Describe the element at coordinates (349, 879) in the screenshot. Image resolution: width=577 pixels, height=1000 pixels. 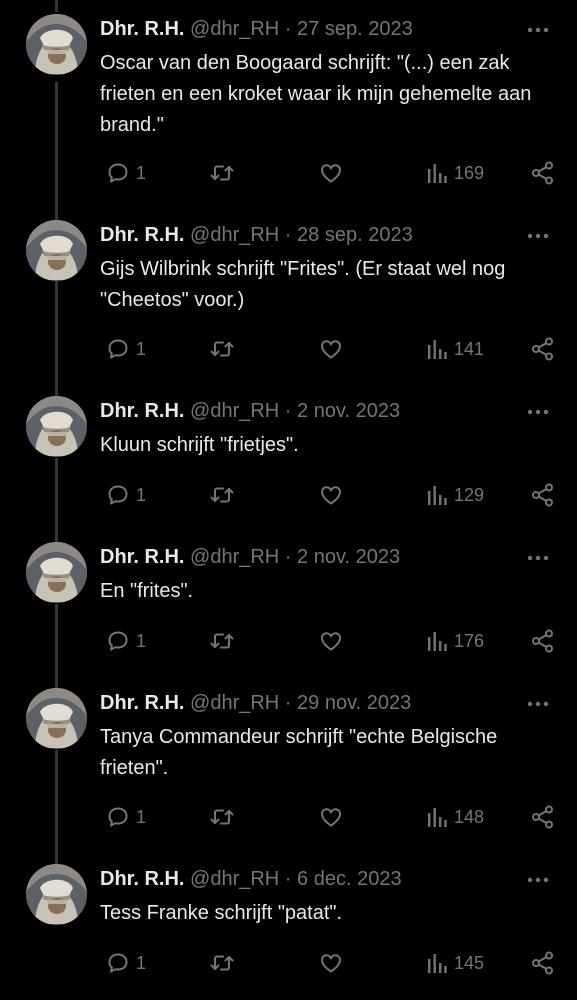
I see `tweet-date: 6 dec. 2023` at that location.